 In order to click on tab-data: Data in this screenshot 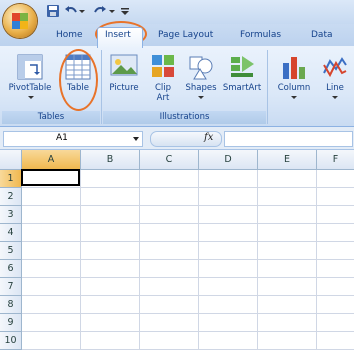, I will do `click(322, 35)`.